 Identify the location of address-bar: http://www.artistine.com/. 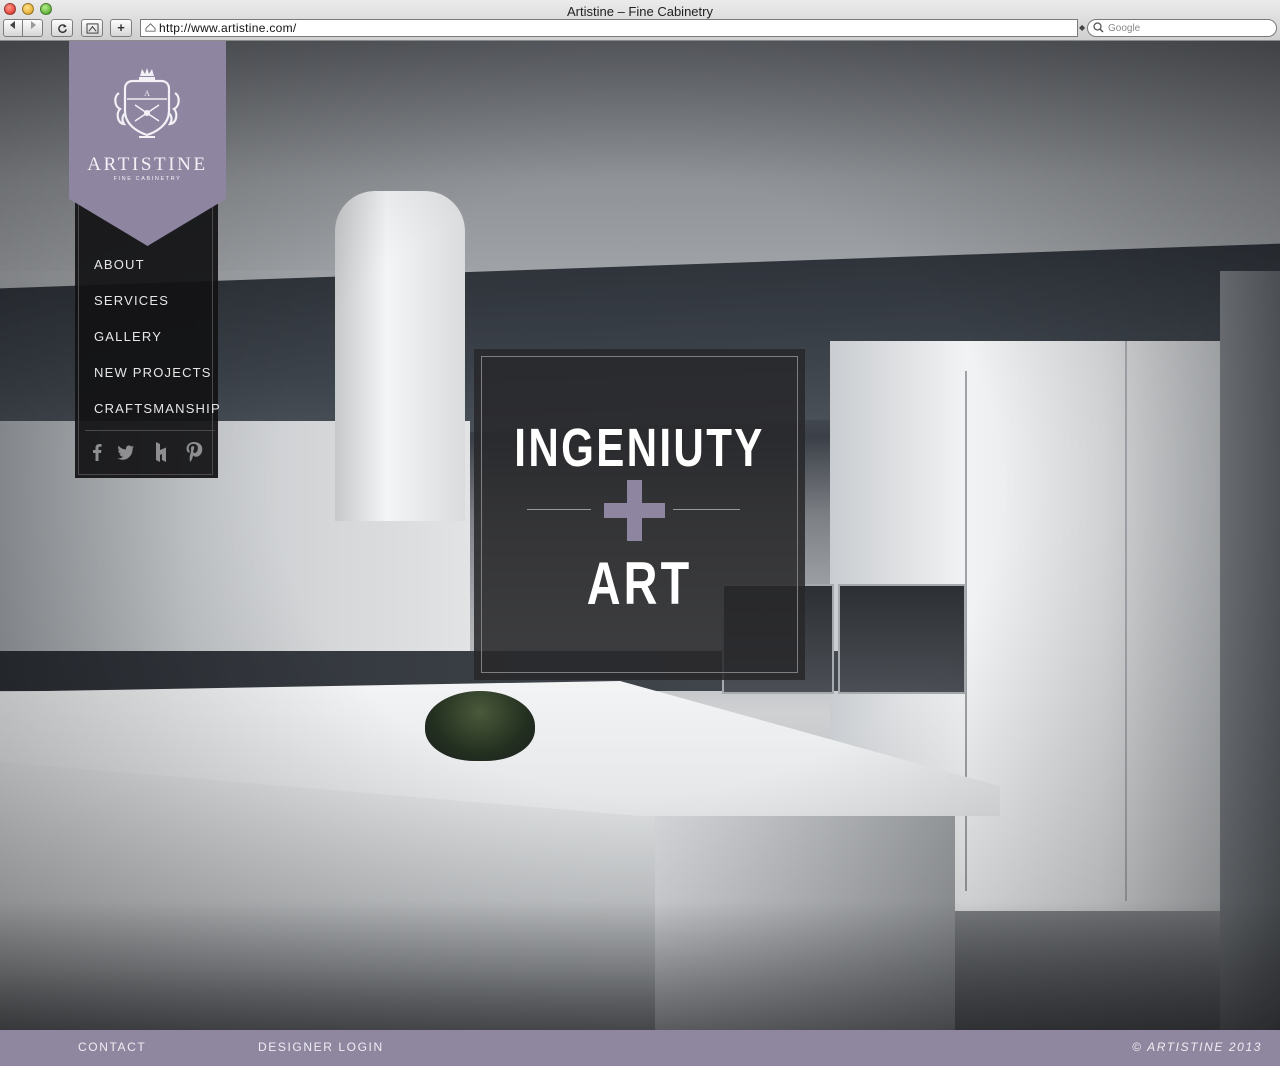
(609, 28).